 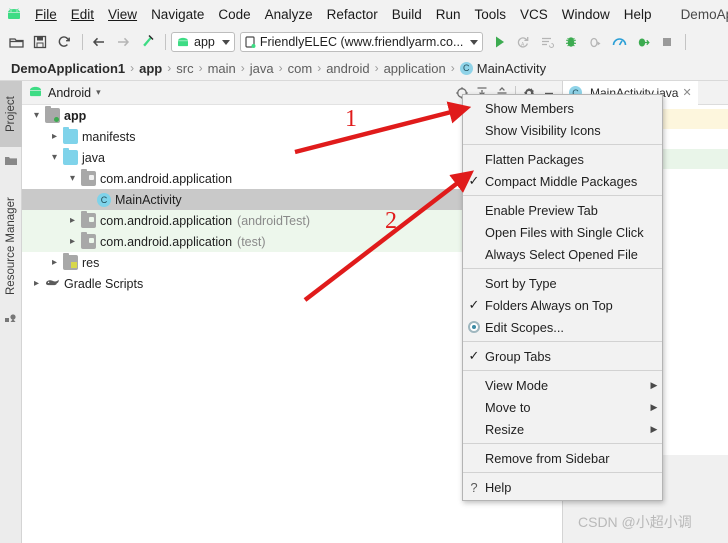 What do you see at coordinates (68, 68) in the screenshot?
I see `breadcrumb-item-project: DemoApplication1` at bounding box center [68, 68].